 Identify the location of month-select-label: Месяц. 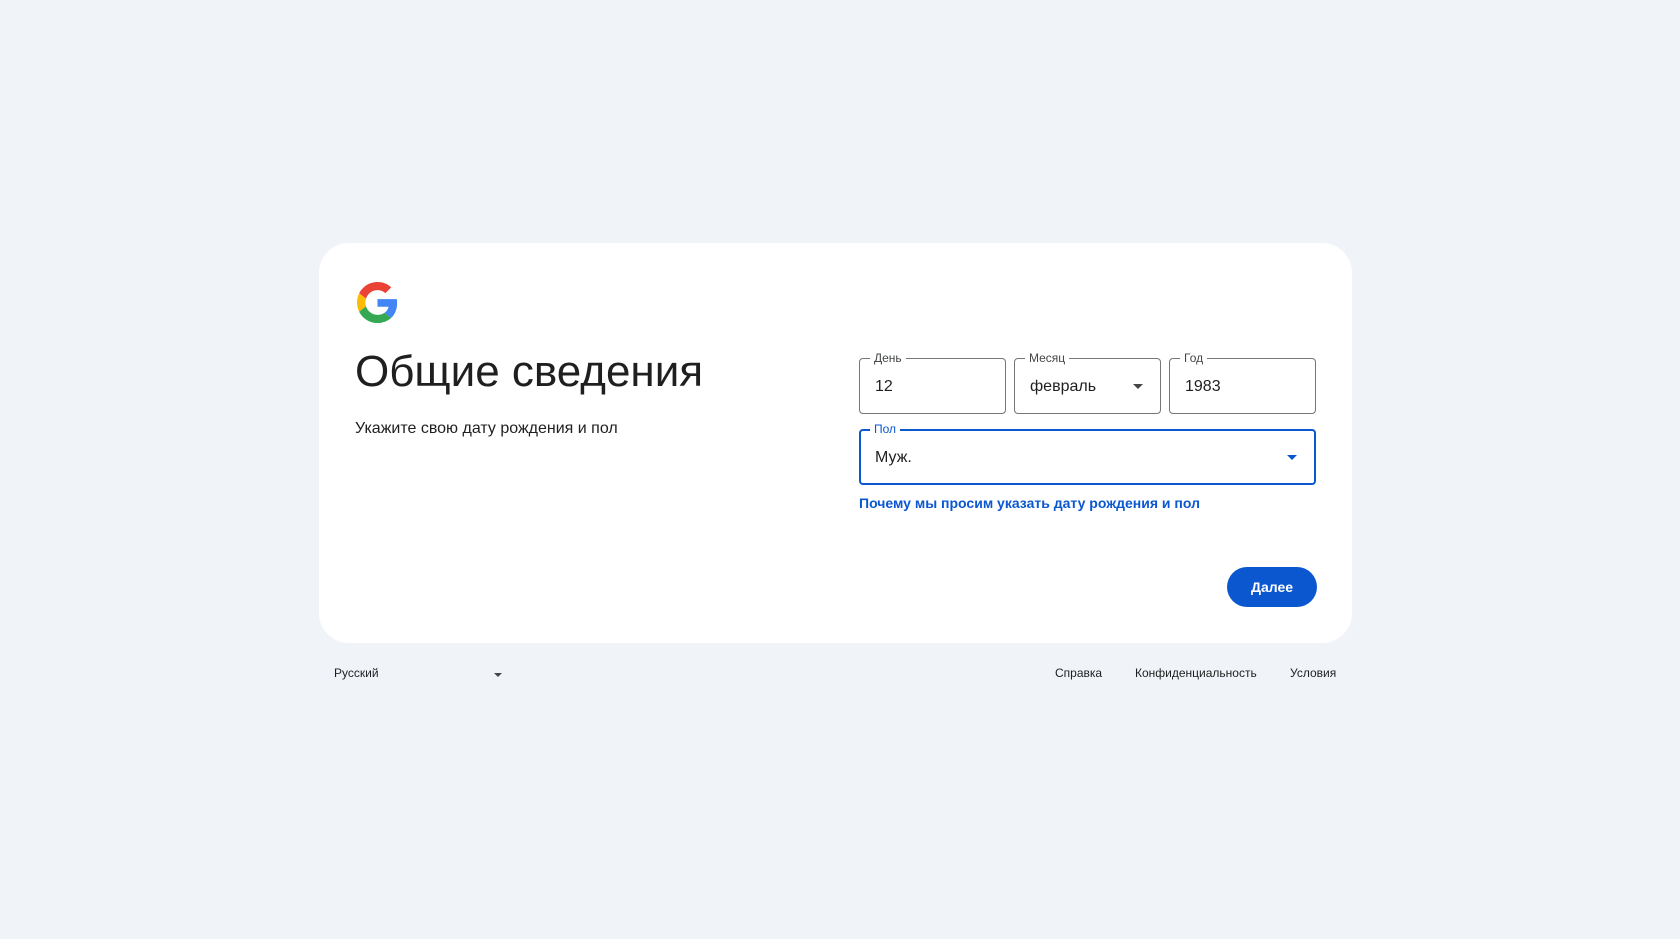
(1047, 358).